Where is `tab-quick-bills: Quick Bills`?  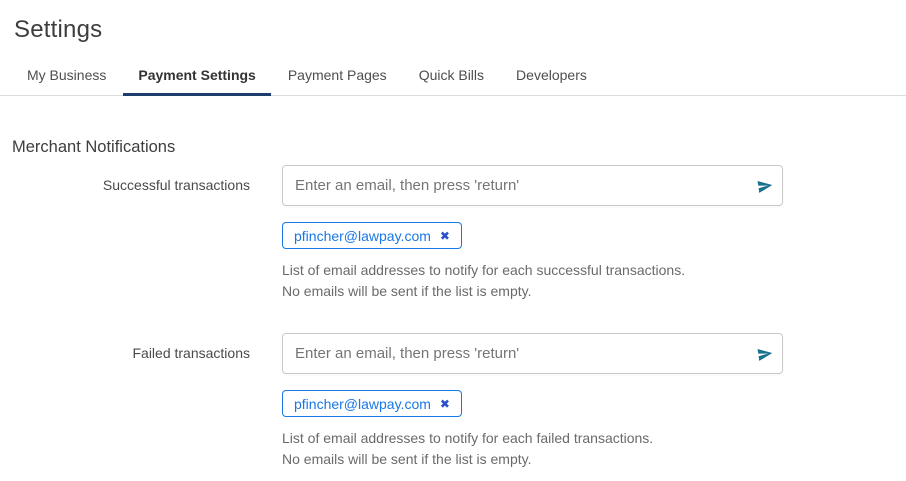 tab-quick-bills: Quick Bills is located at coordinates (451, 81).